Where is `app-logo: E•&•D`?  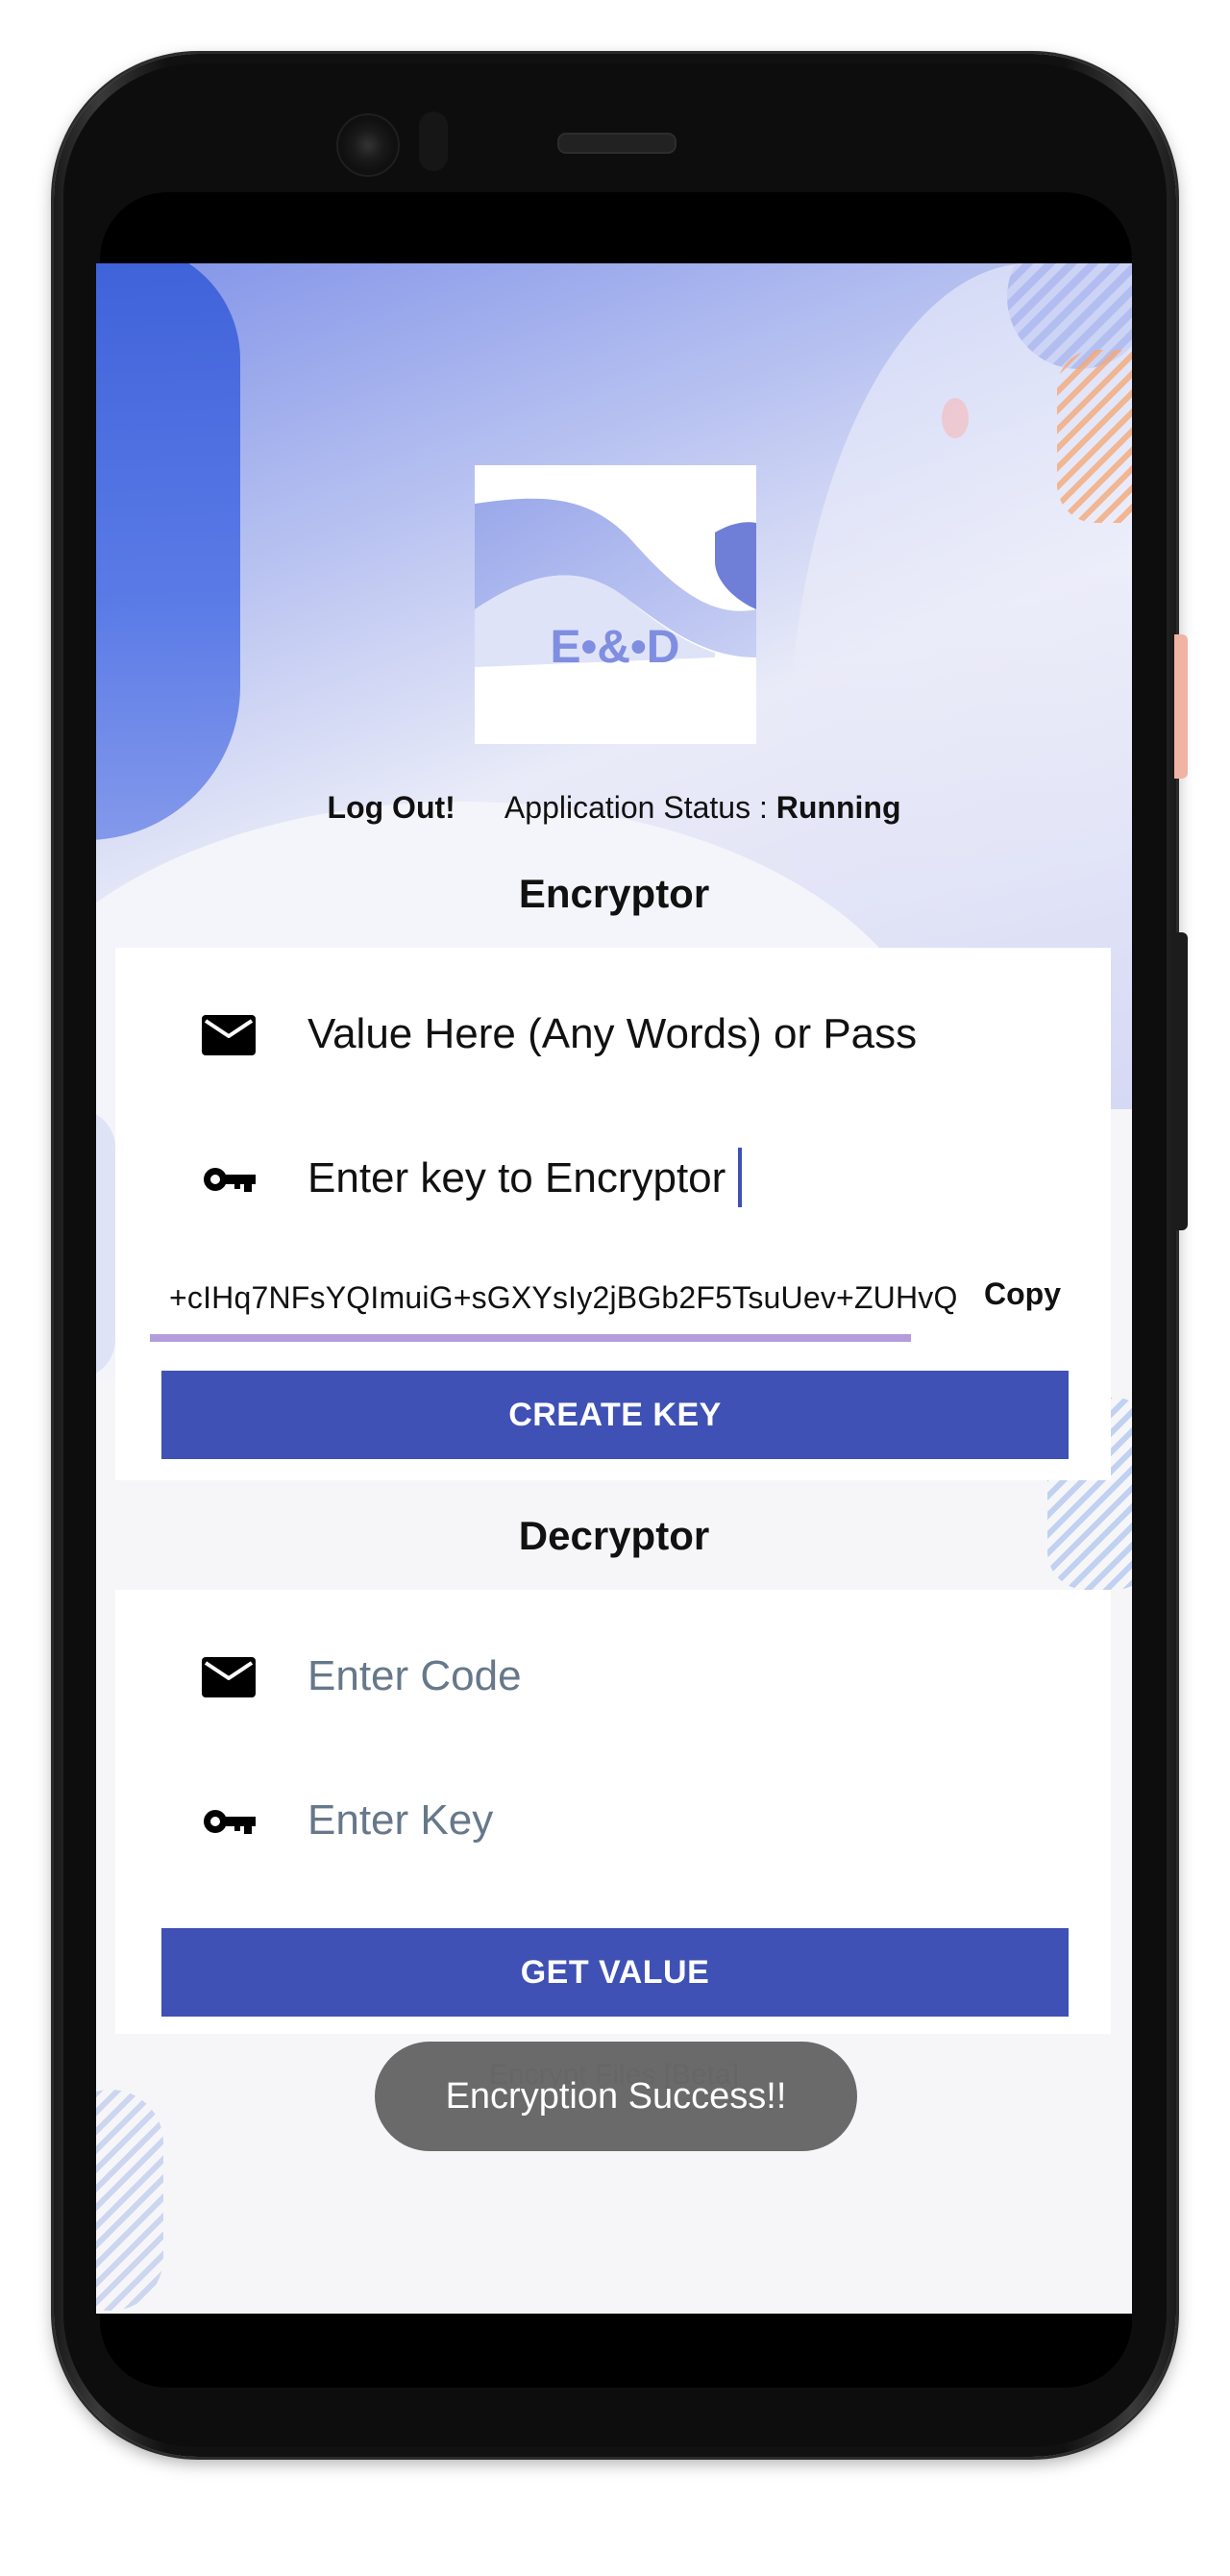
app-logo: E•&•D is located at coordinates (616, 604).